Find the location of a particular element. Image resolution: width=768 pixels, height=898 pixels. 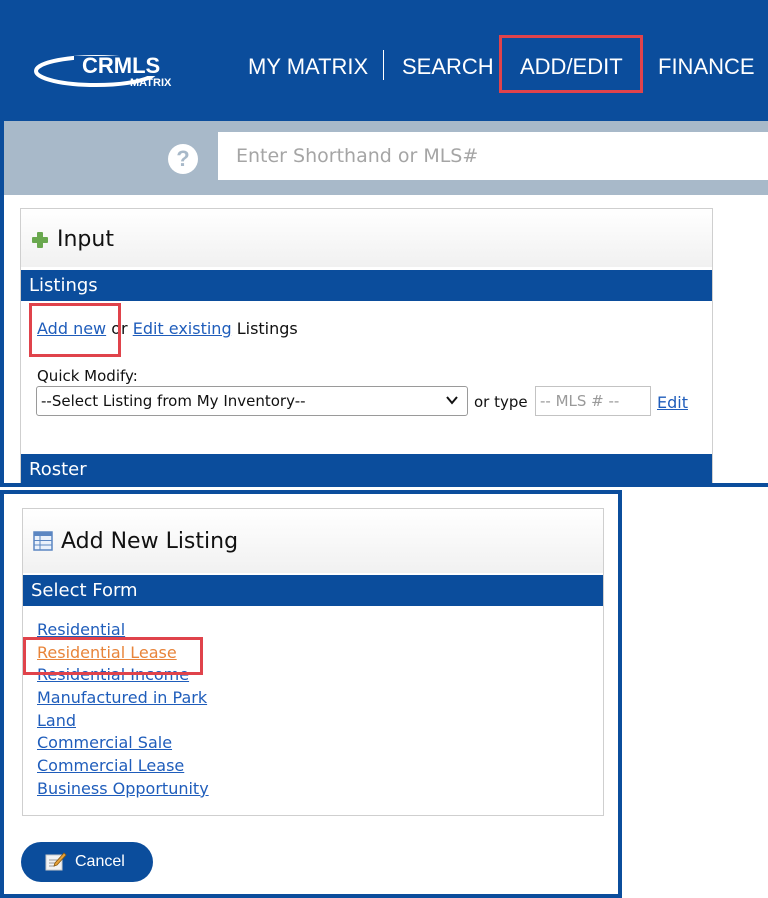

edit-cancel-icon is located at coordinates (56, 861).